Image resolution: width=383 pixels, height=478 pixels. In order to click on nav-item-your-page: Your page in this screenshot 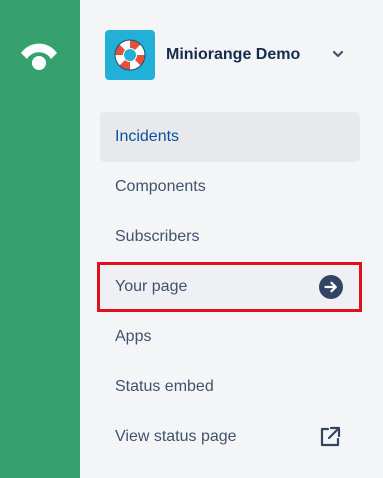, I will do `click(229, 287)`.